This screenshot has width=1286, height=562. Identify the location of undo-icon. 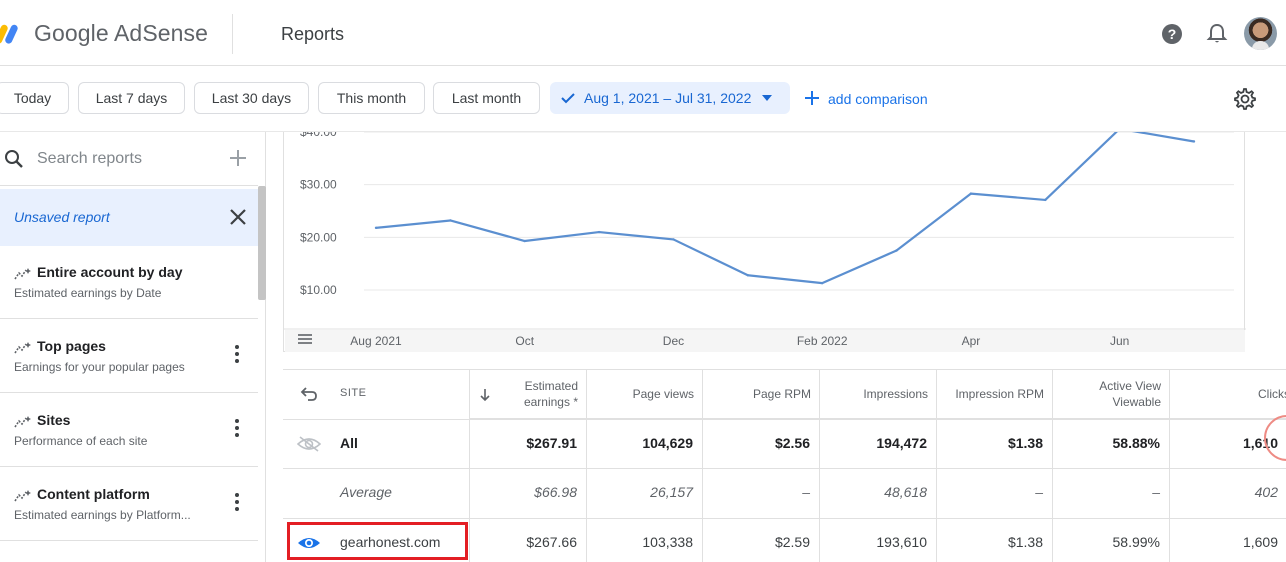
(309, 394).